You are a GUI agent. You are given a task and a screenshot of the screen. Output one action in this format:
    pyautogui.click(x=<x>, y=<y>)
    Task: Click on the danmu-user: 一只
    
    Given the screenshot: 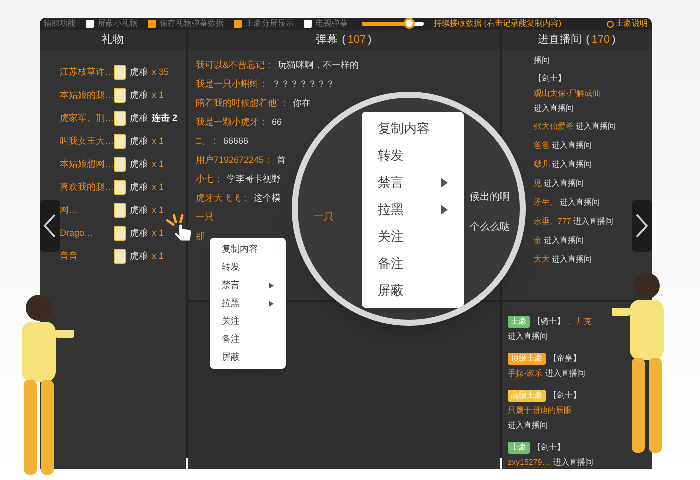 What is the action you would take?
    pyautogui.click(x=205, y=217)
    